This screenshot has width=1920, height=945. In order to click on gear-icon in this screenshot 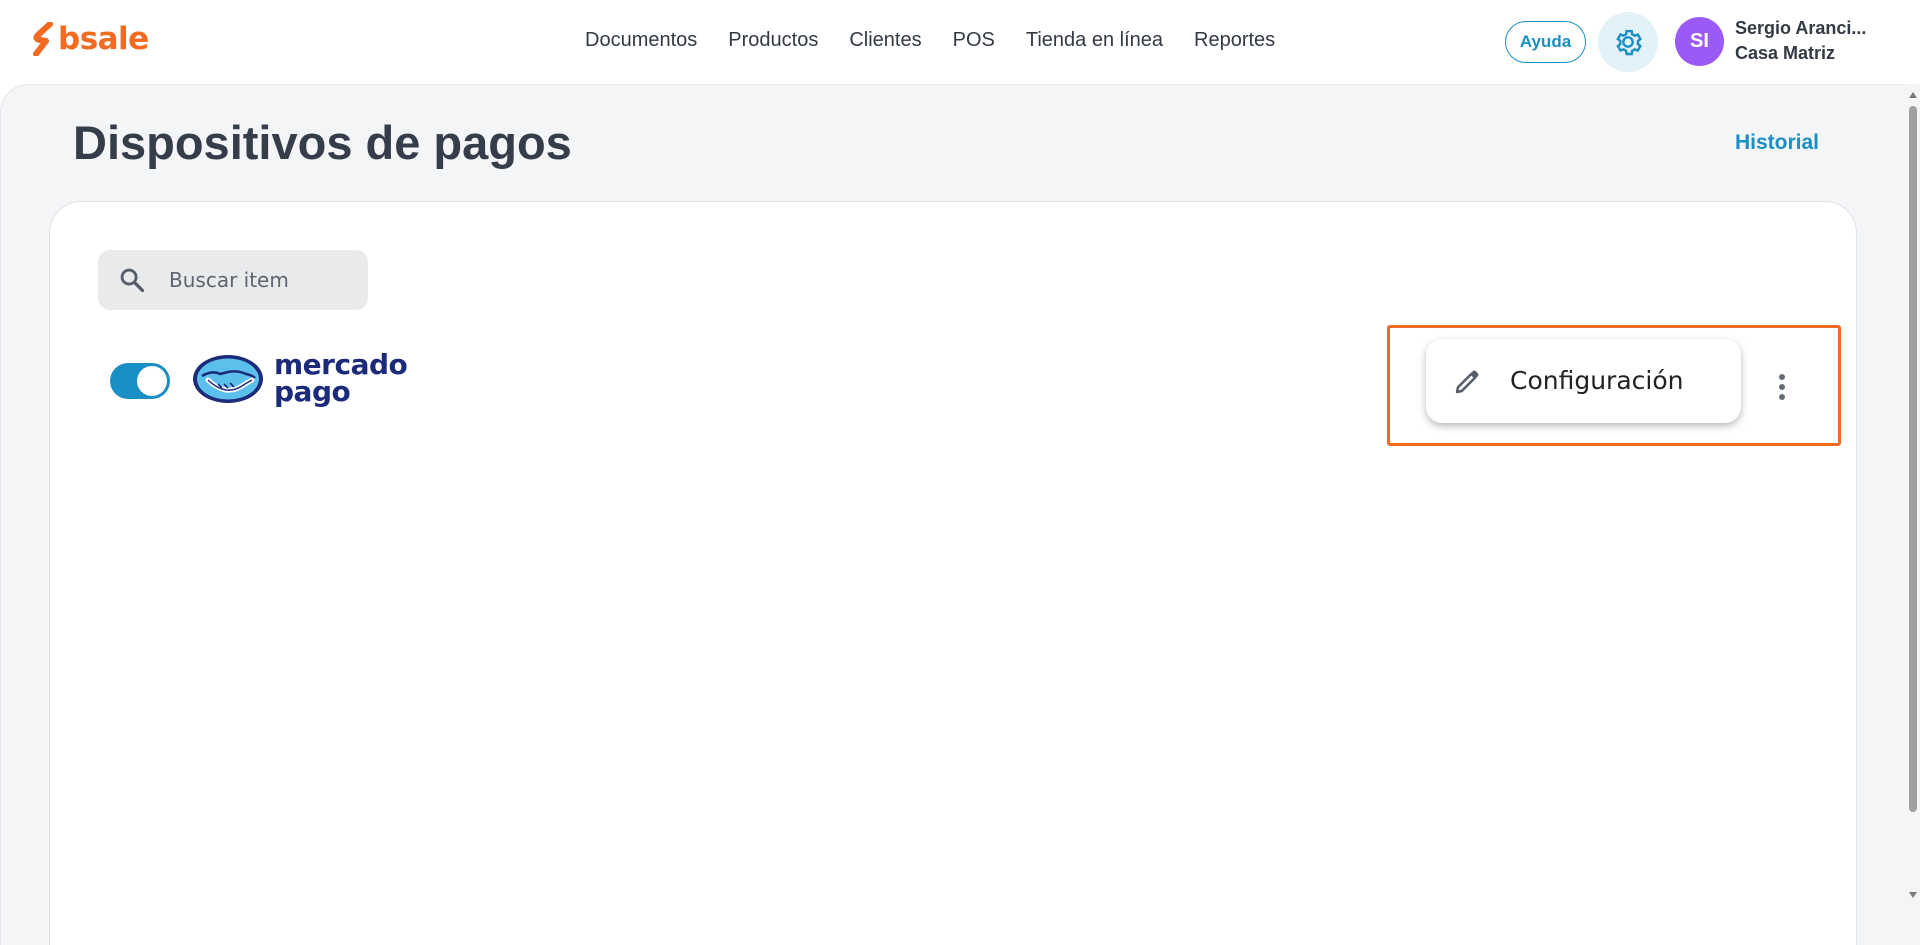, I will do `click(1629, 42)`.